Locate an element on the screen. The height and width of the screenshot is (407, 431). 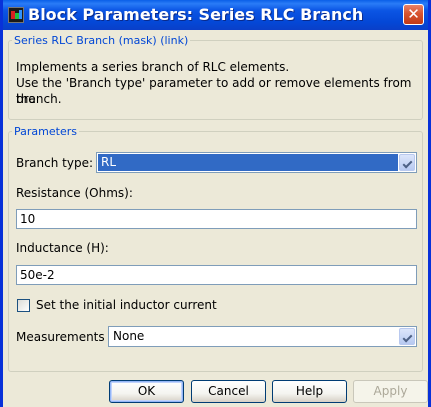
measurements-value: None is located at coordinates (129, 336).